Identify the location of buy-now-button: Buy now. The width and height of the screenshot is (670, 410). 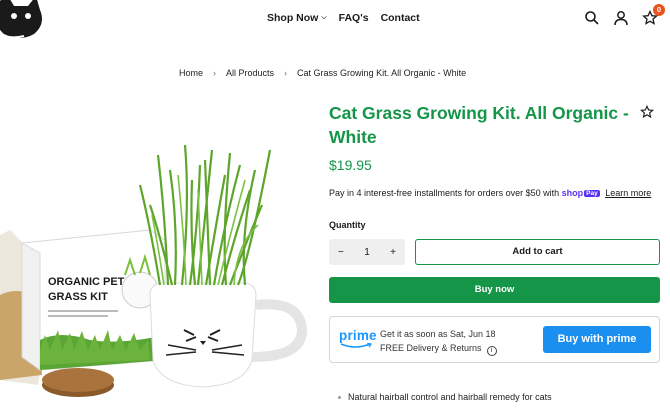
(494, 290).